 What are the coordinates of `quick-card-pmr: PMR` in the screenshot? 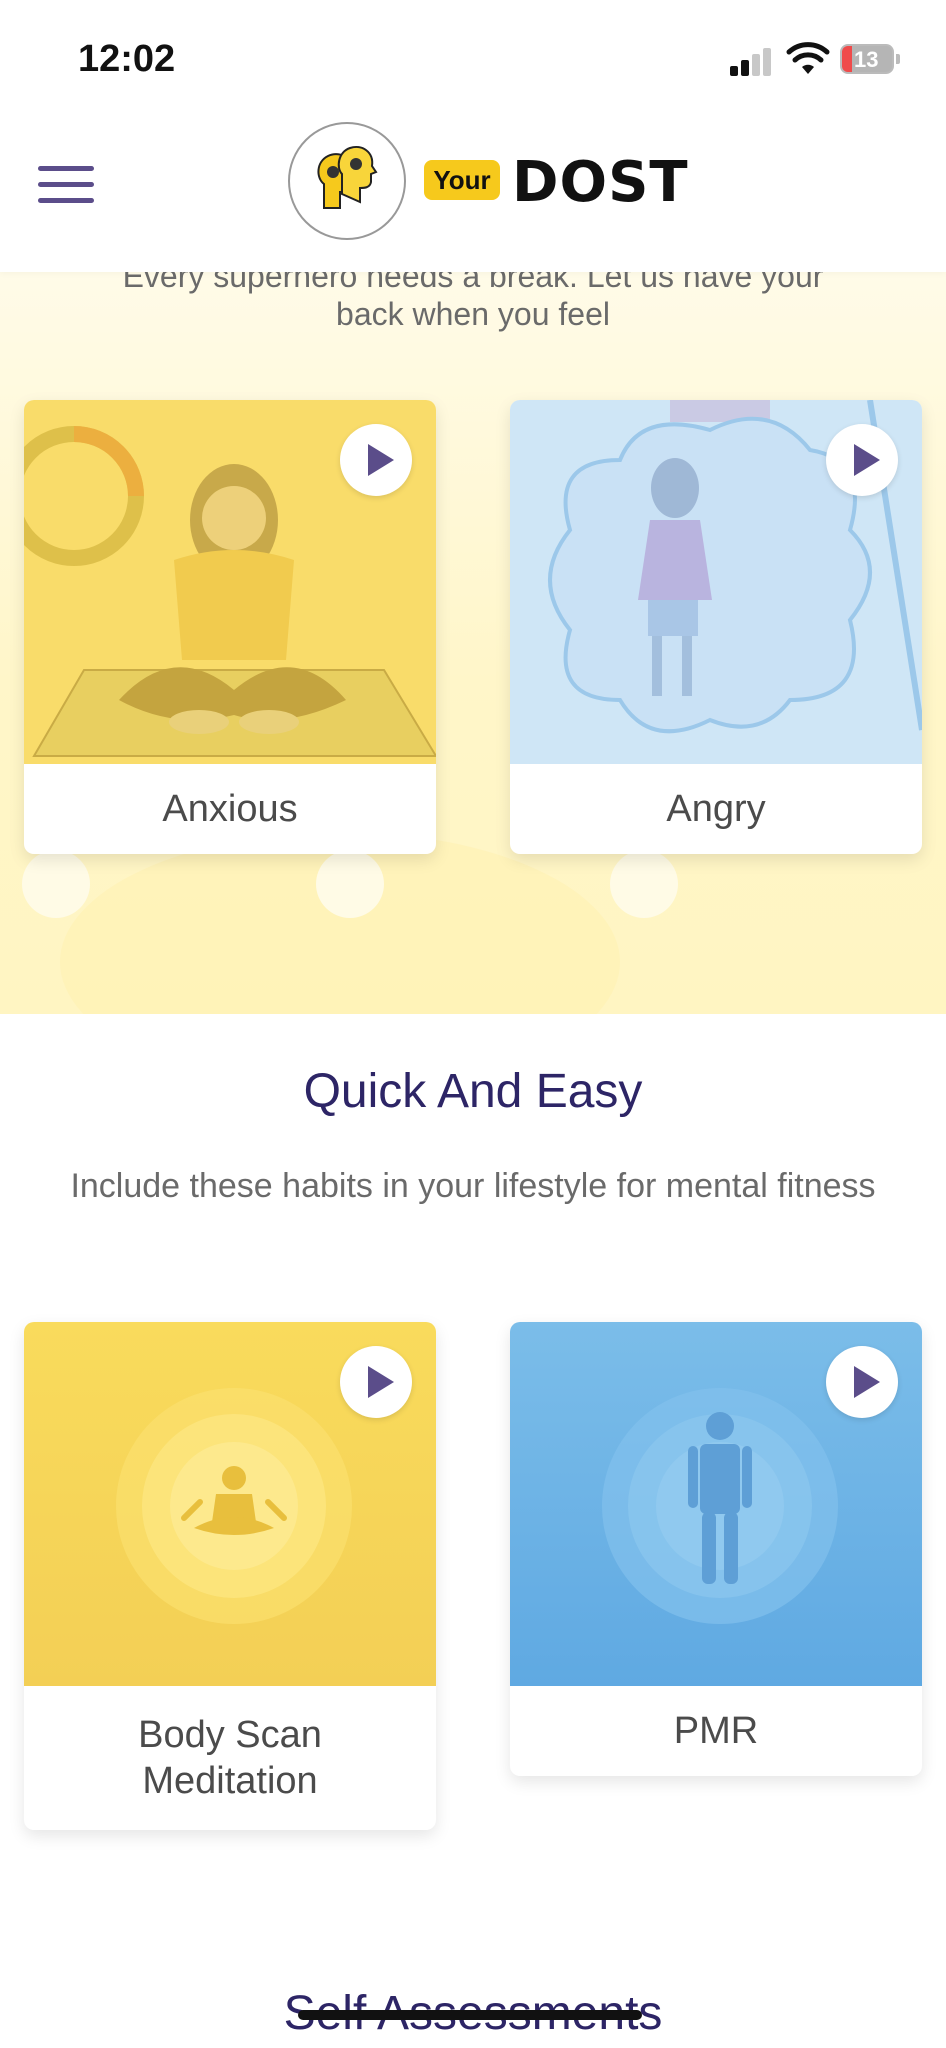 It's located at (716, 1549).